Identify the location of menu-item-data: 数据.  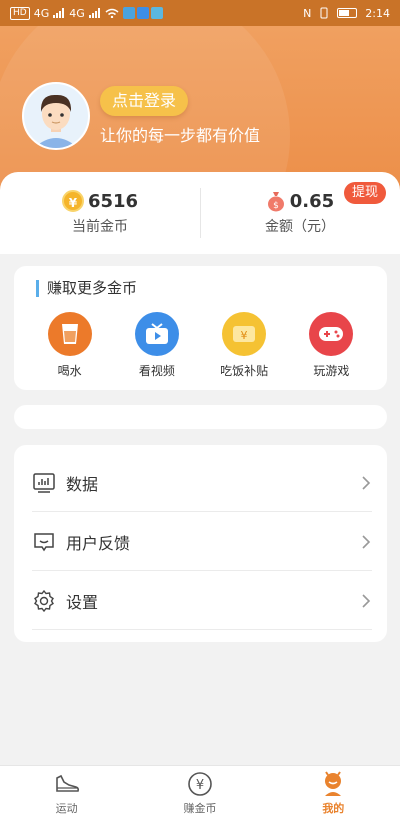
(202, 483).